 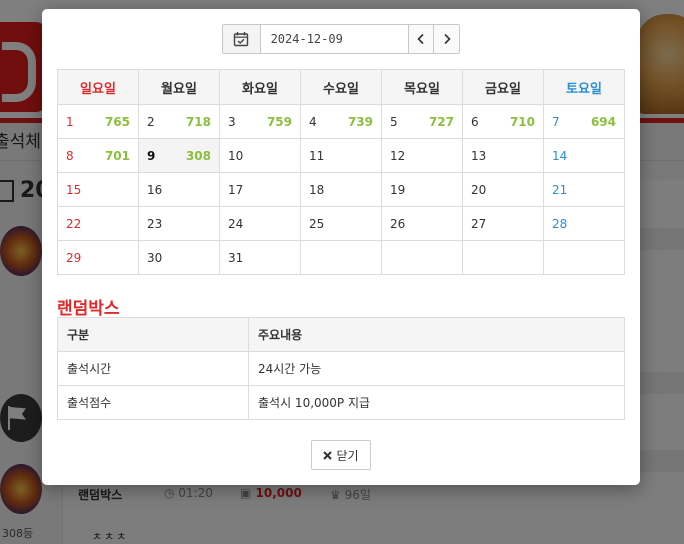 What do you see at coordinates (98, 121) in the screenshot?
I see `calendar-day-cell: 1 765` at bounding box center [98, 121].